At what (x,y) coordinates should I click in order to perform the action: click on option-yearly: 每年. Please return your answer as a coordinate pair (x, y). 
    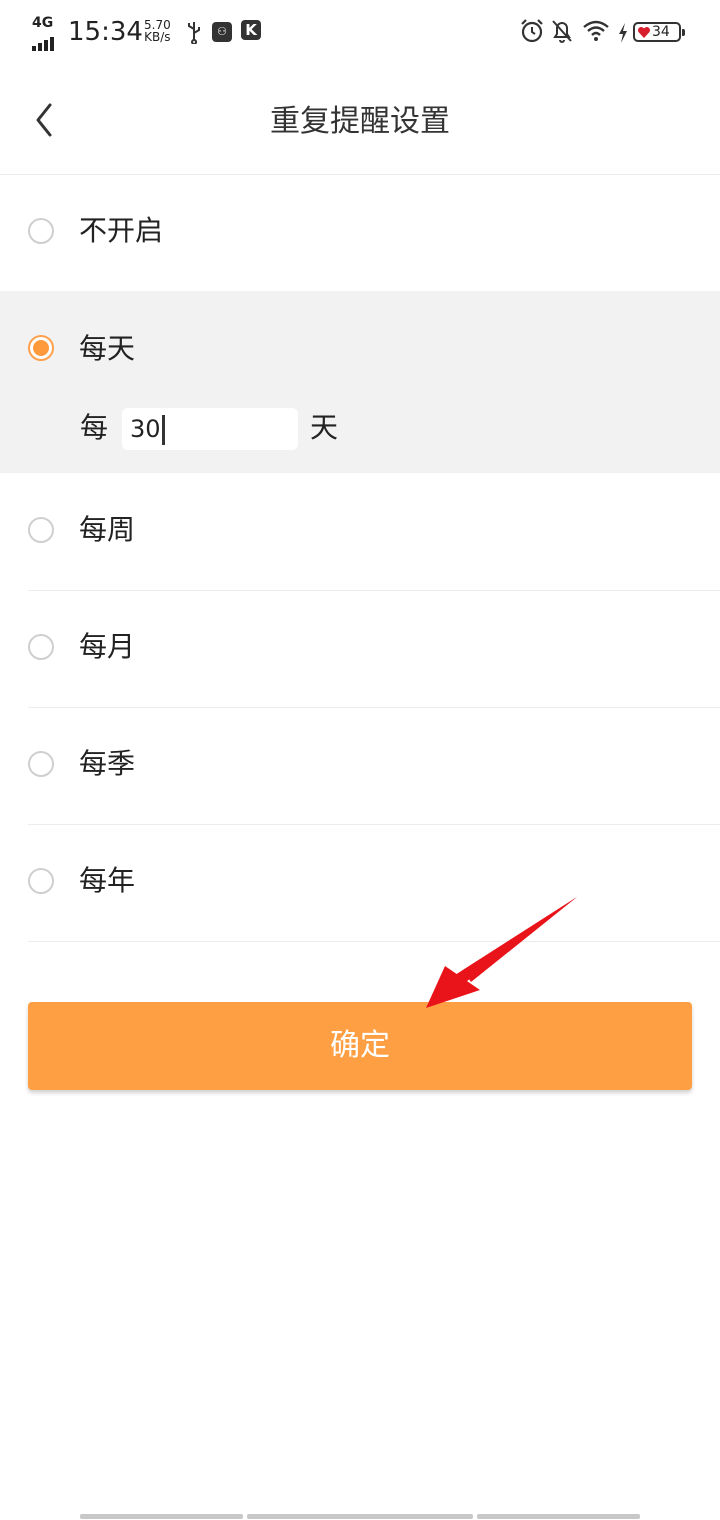
    Looking at the image, I should click on (360, 882).